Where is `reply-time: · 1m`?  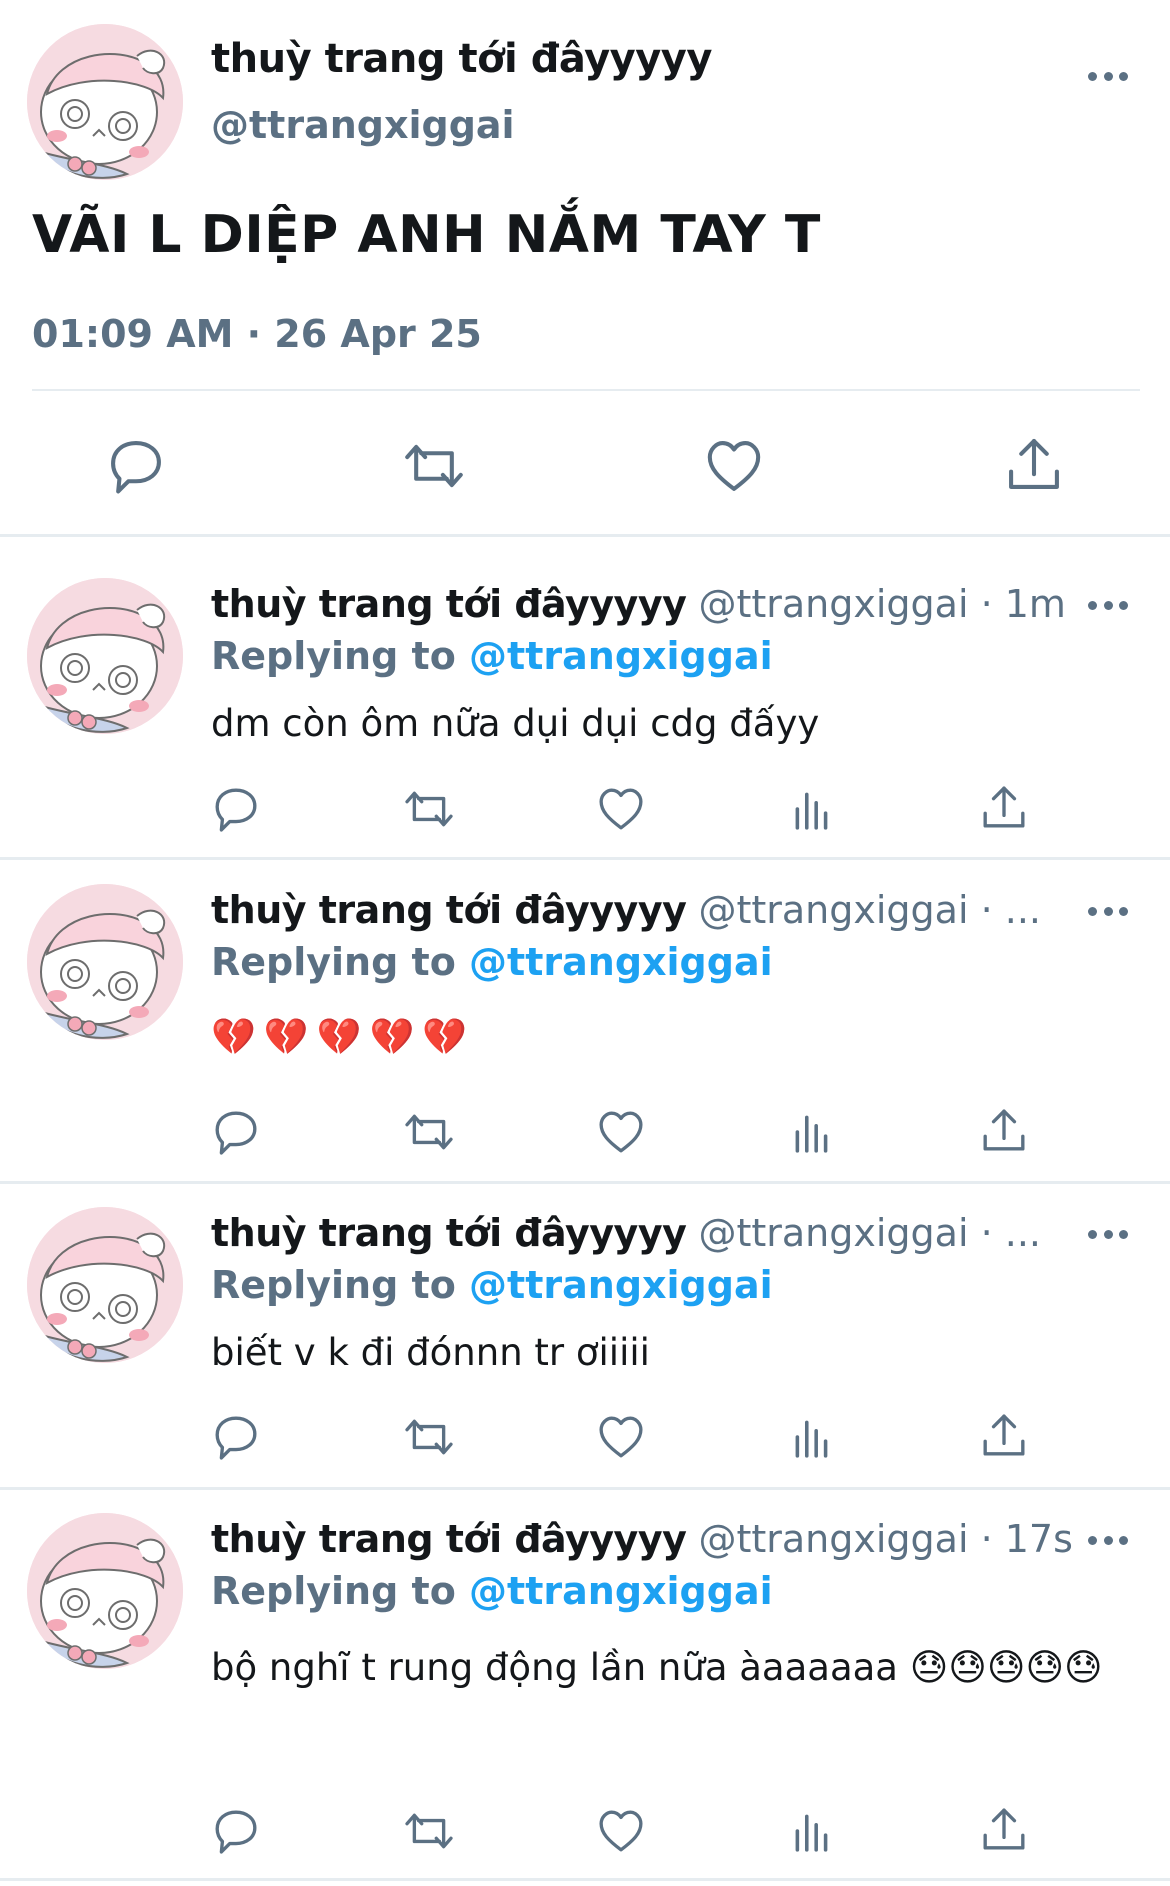 reply-time: · 1m is located at coordinates (1023, 604).